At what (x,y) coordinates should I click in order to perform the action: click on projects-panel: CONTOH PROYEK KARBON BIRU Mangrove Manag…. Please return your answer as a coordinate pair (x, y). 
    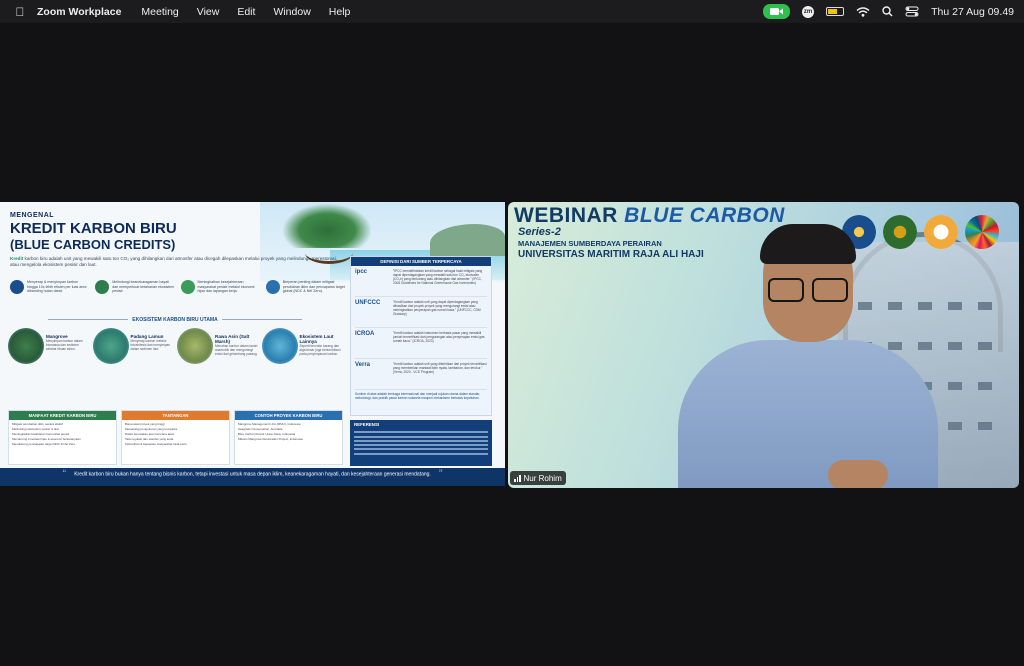
    Looking at the image, I should click on (288, 437).